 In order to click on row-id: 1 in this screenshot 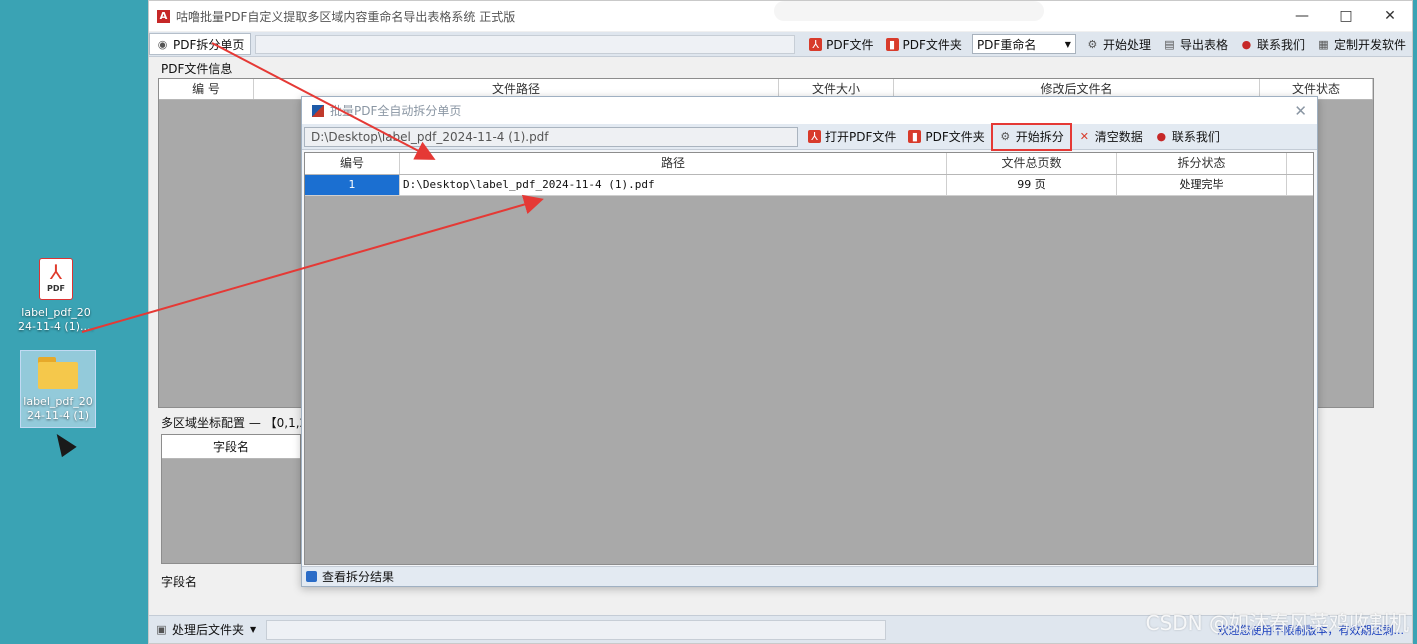, I will do `click(352, 185)`.